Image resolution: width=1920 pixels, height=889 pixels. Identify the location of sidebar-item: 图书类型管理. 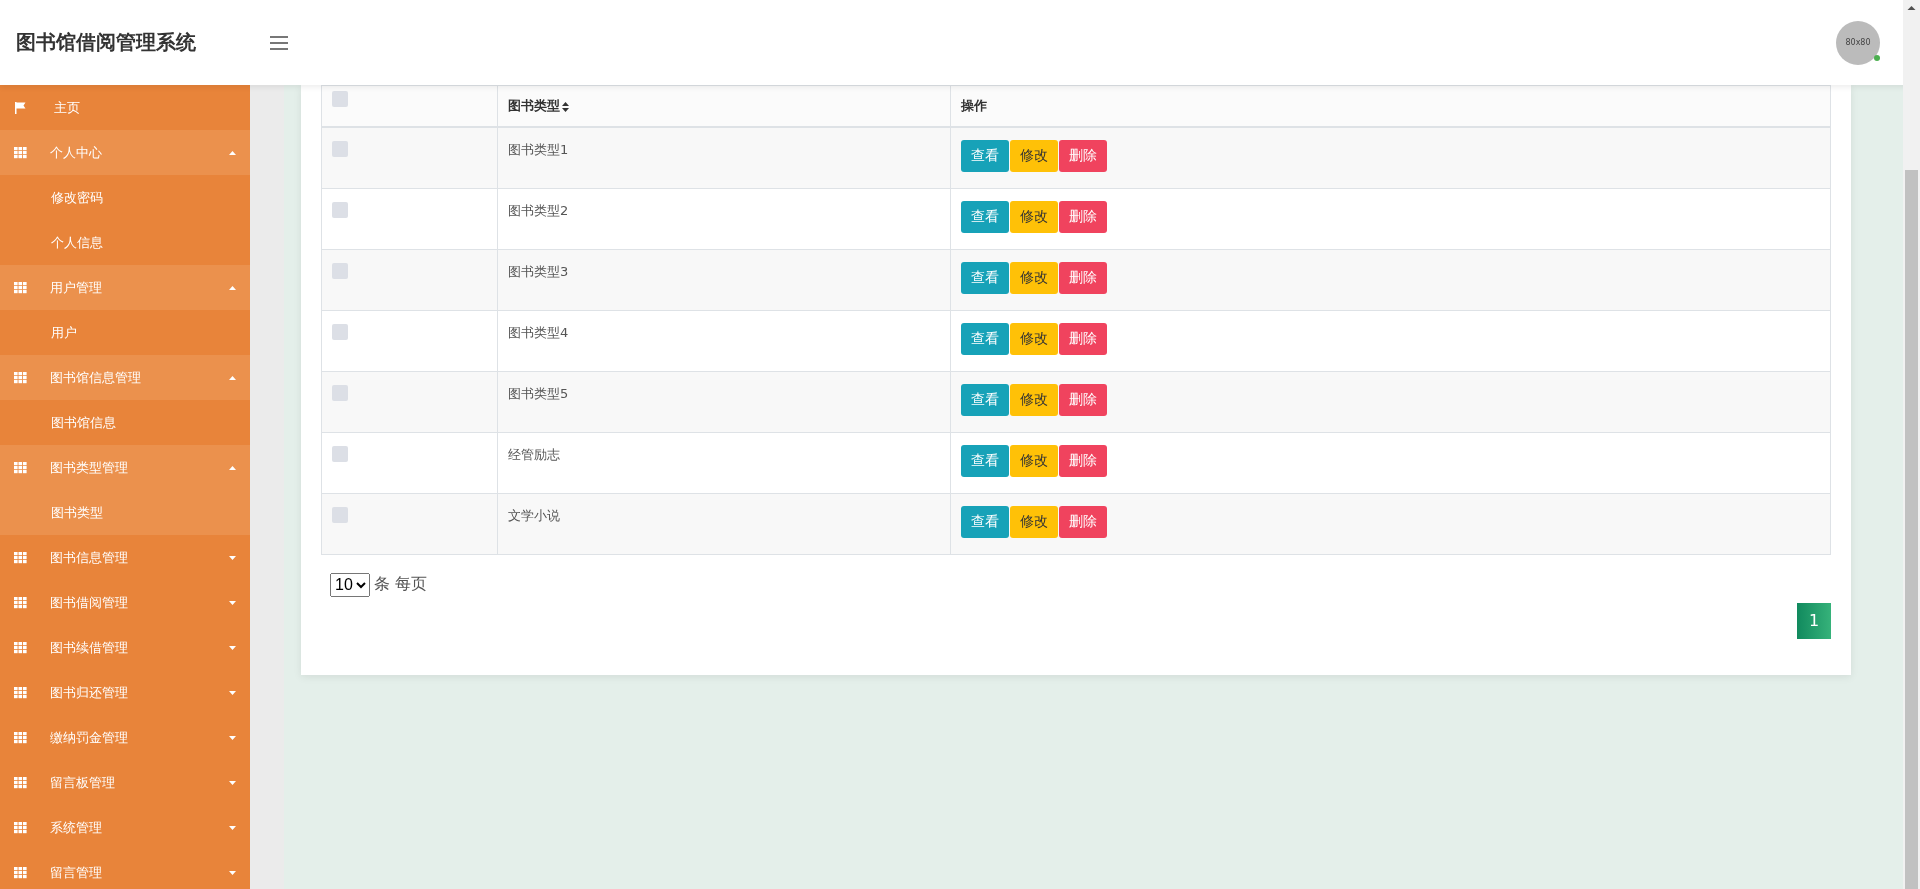
(125, 467).